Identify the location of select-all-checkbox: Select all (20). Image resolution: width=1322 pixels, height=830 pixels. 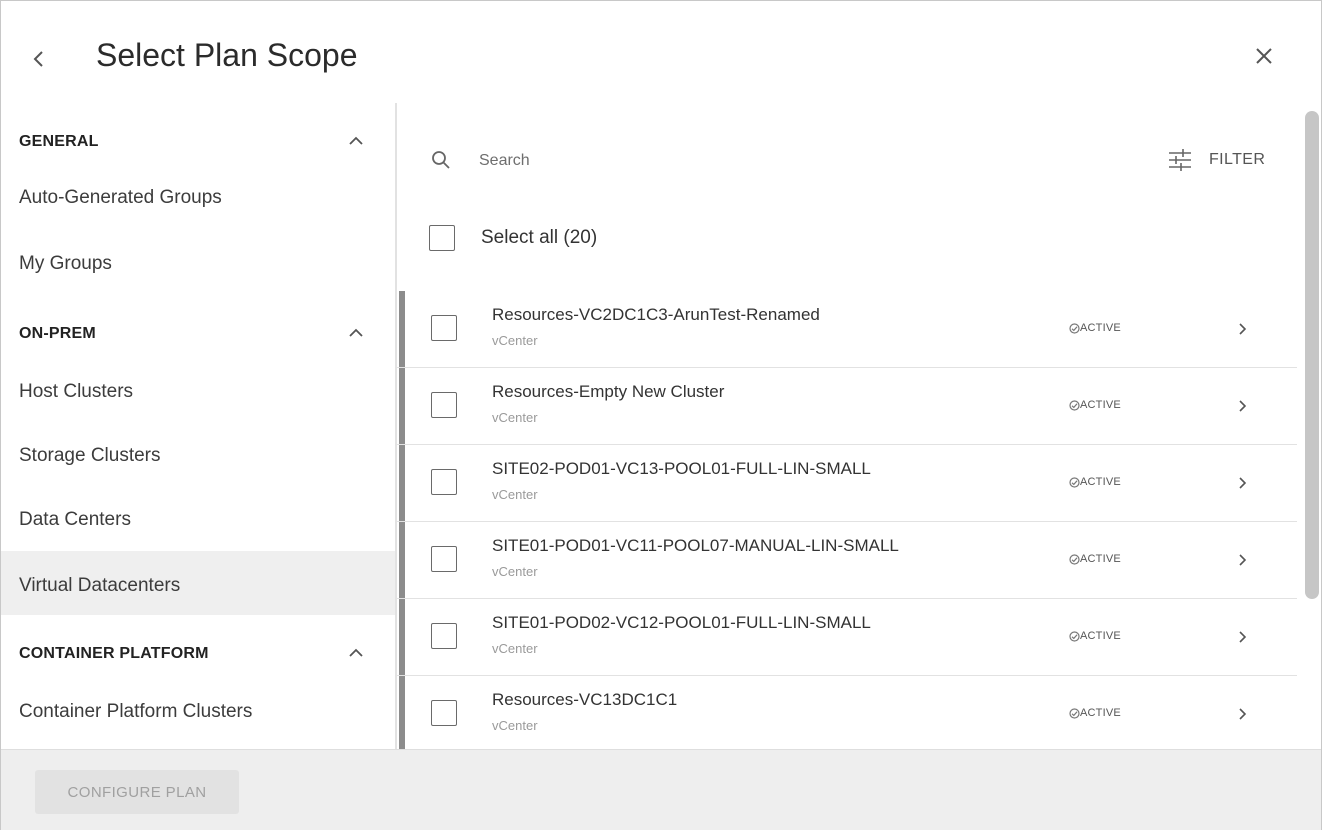
(579, 239).